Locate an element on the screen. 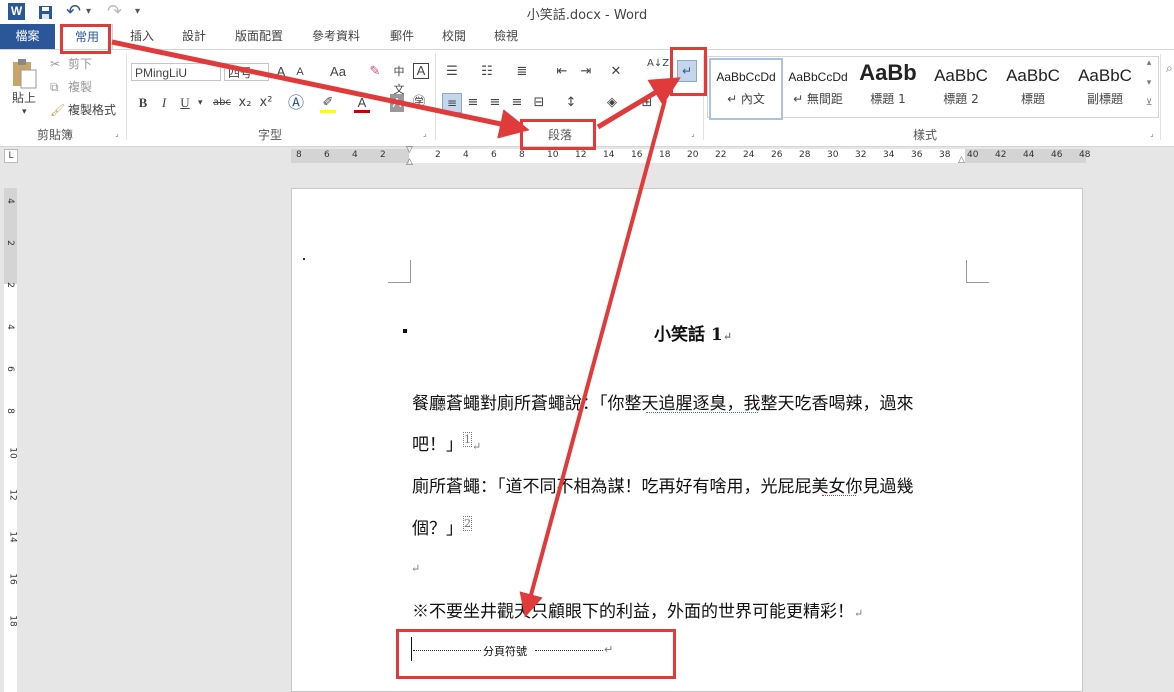  first-line-indent-marker: ▽ is located at coordinates (409, 150).